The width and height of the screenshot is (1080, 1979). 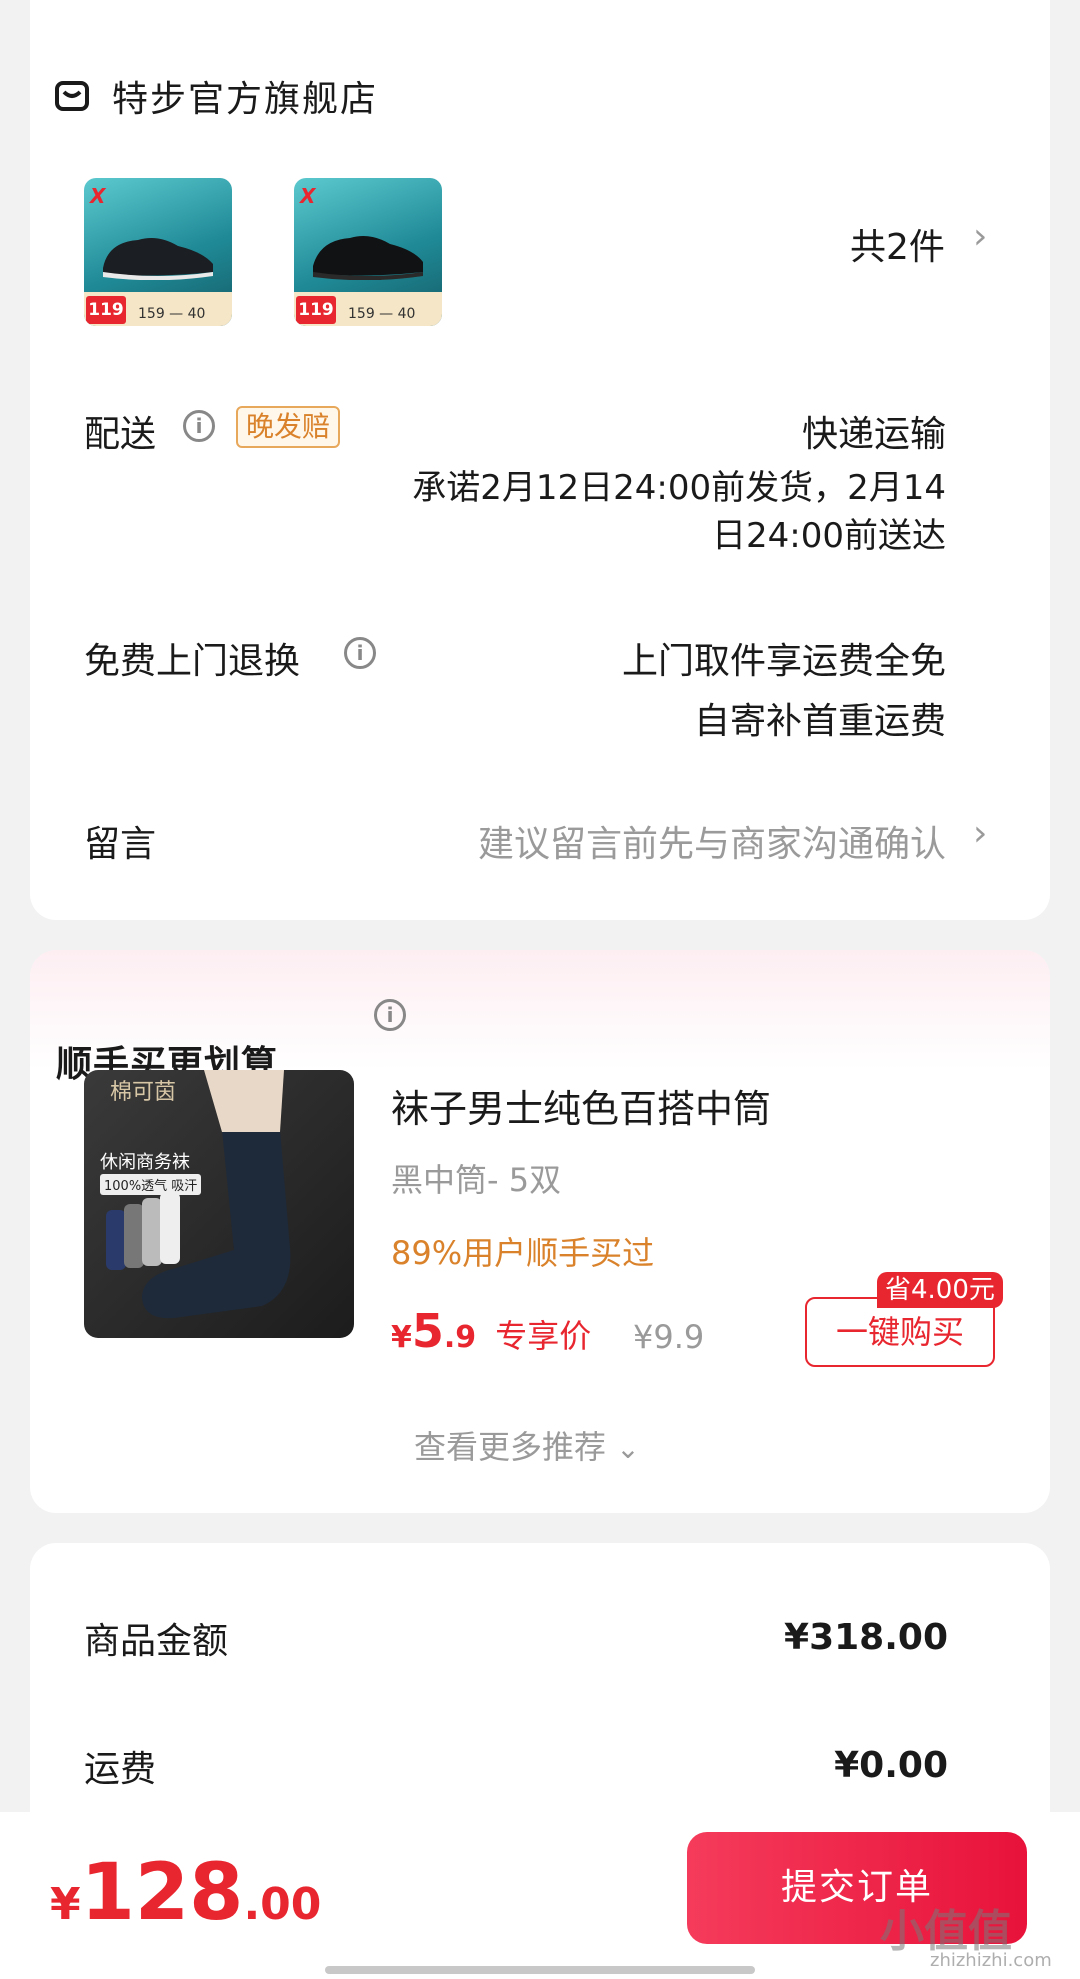 I want to click on goods-amount-label: 商品金额, so click(x=156, y=1641).